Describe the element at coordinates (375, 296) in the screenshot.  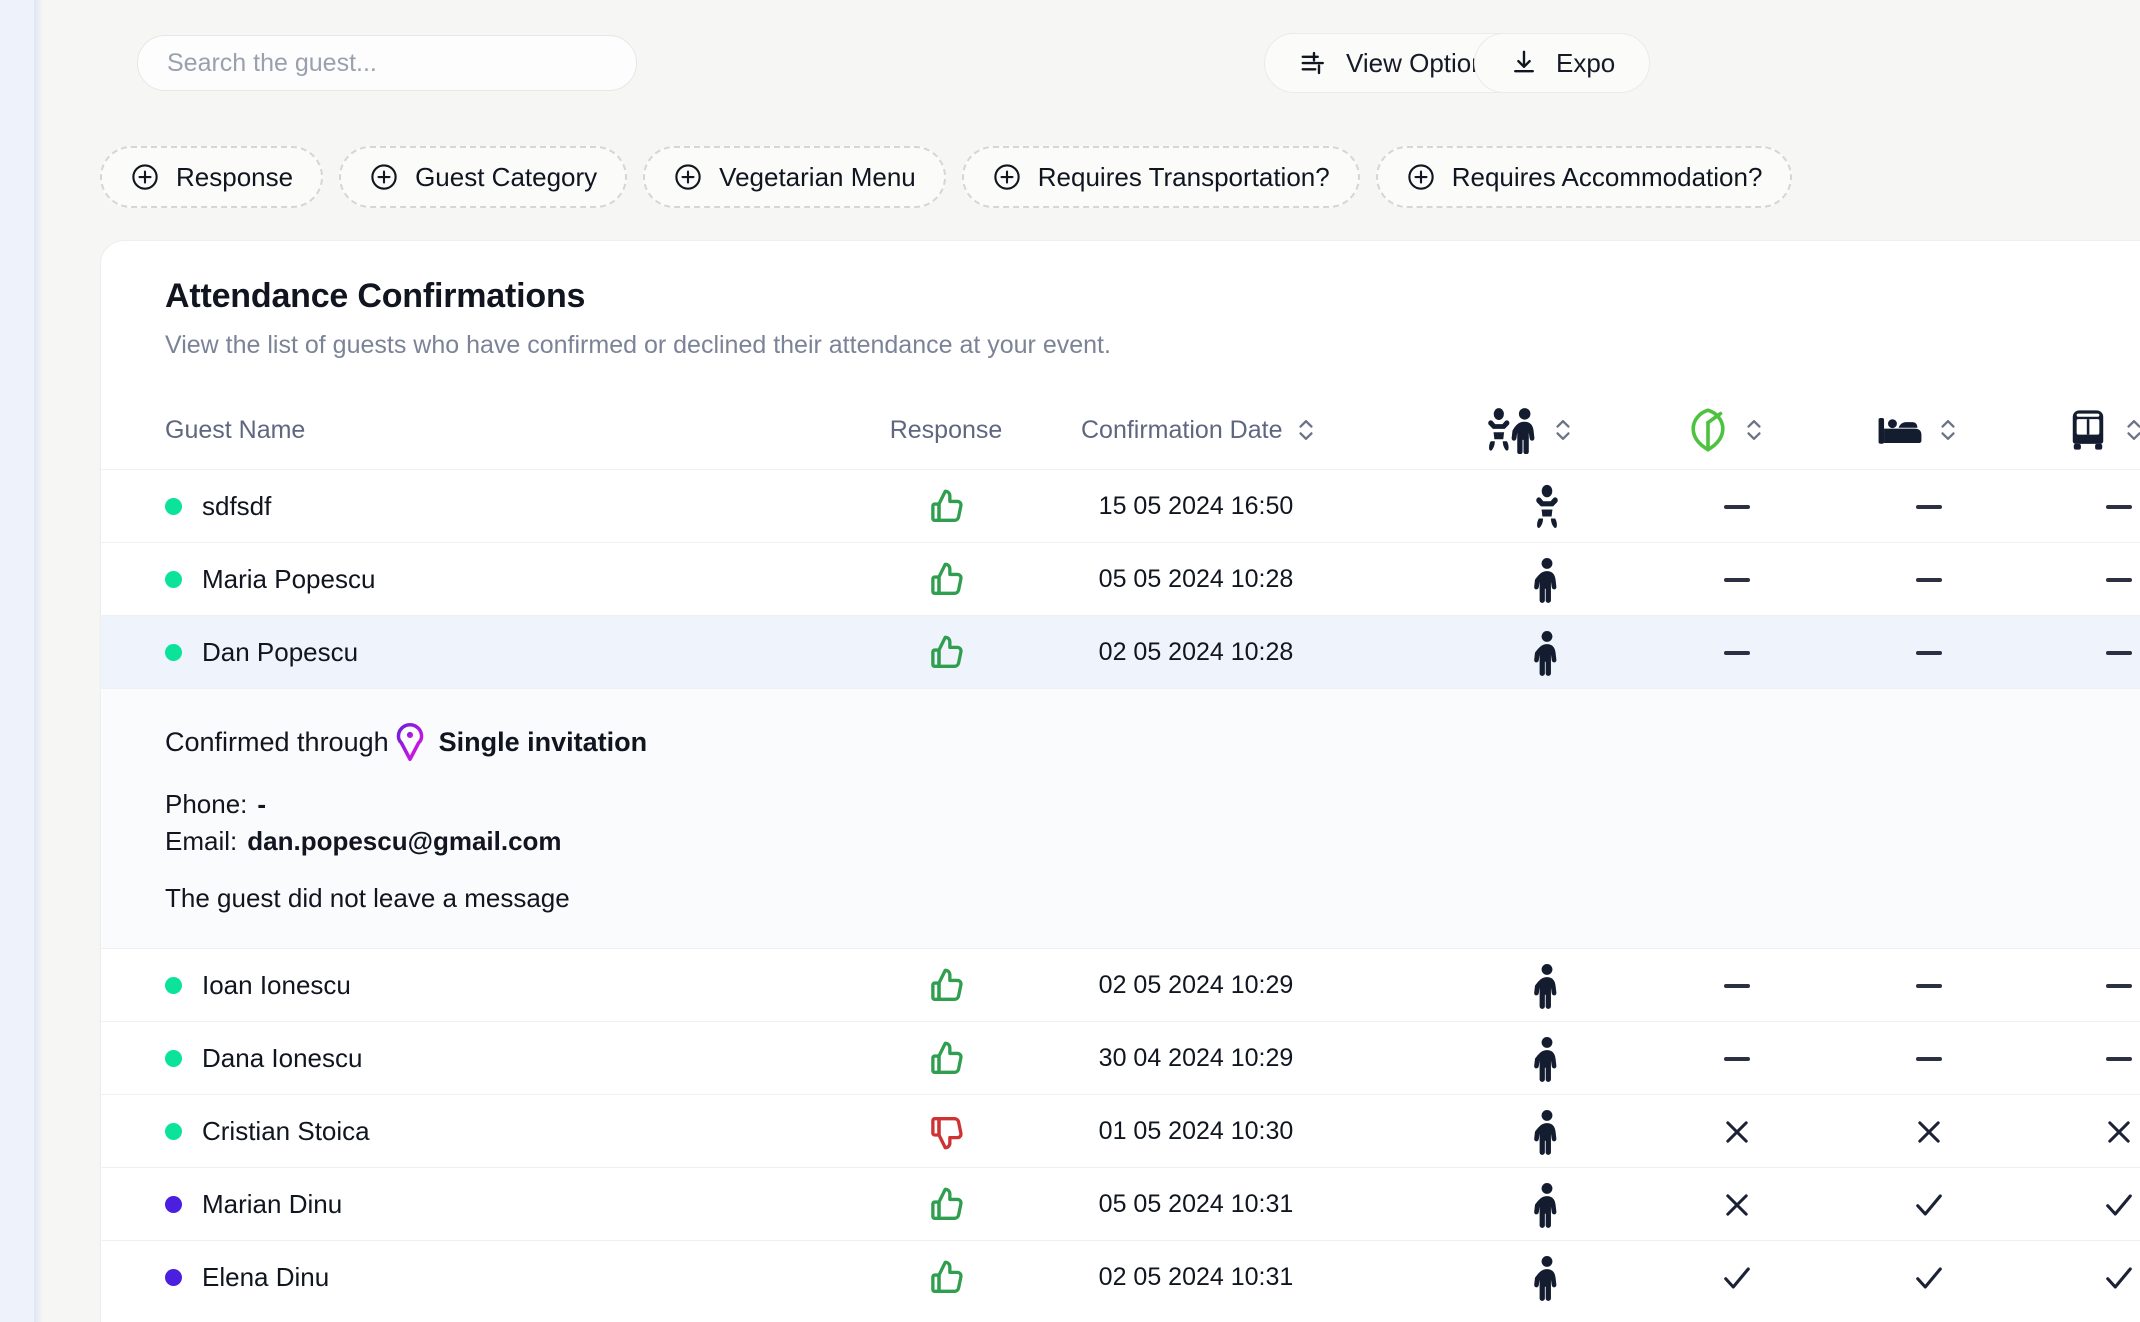
I see `page-title: Attendance Confirmations` at that location.